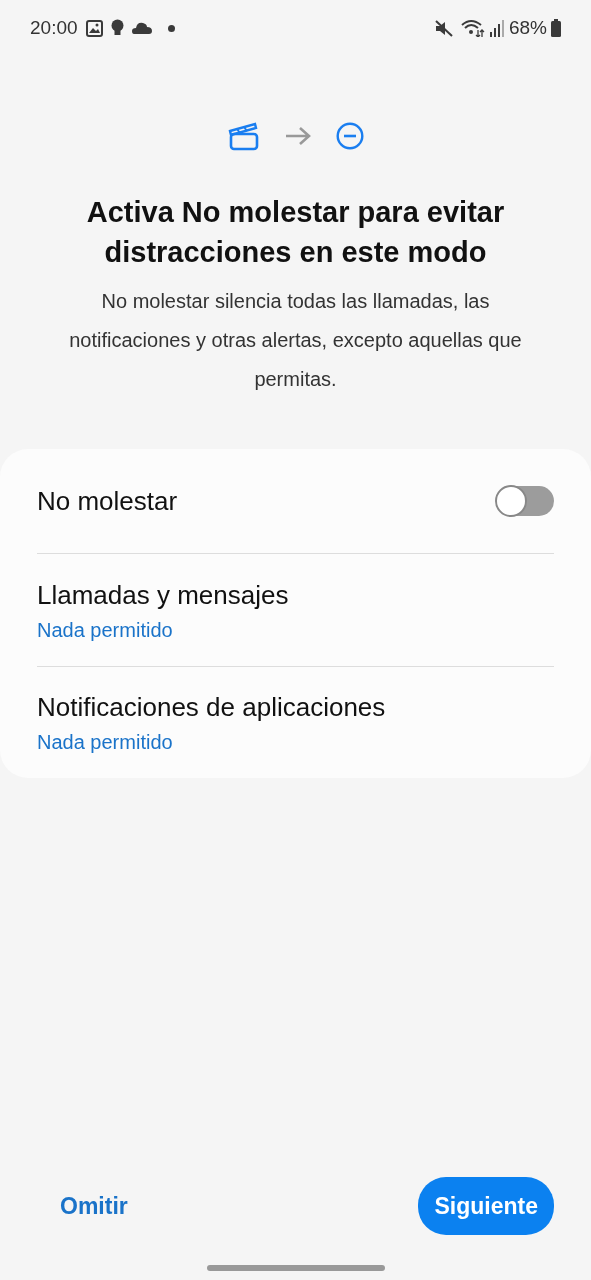 This screenshot has width=591, height=1280. What do you see at coordinates (171, 28) in the screenshot?
I see `dot-icon` at bounding box center [171, 28].